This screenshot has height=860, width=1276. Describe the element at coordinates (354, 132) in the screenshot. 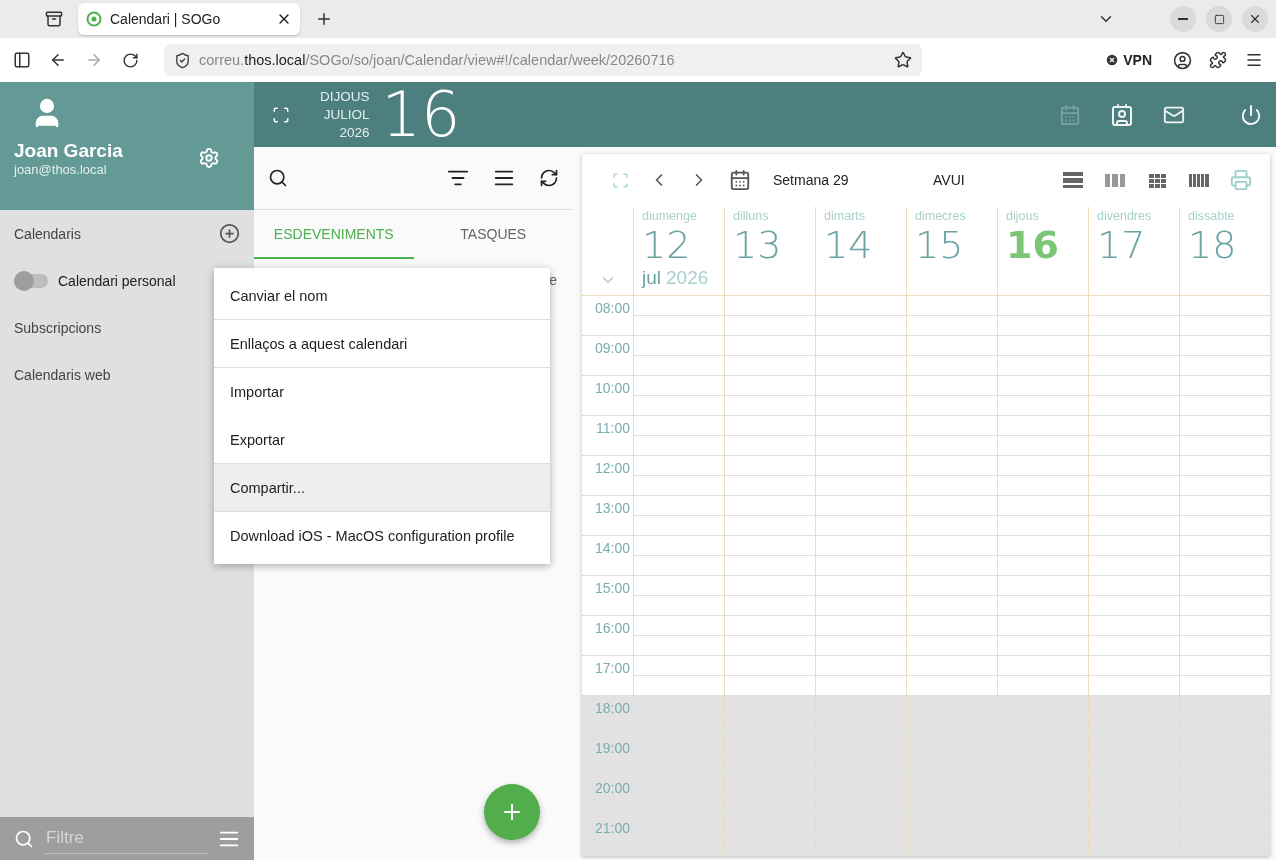

I see `year: 2026` at that location.